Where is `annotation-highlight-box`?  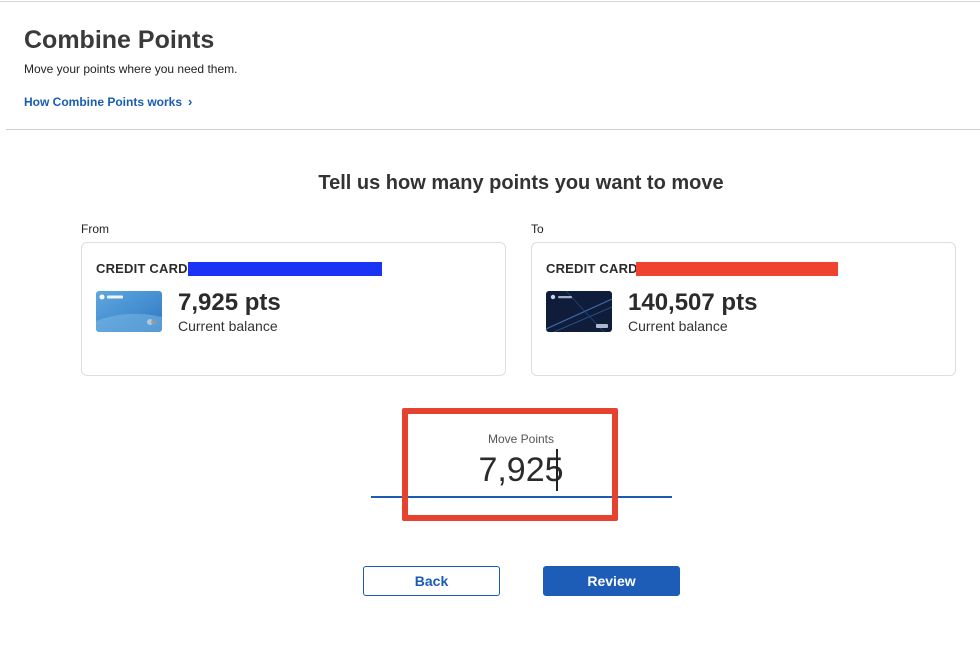
annotation-highlight-box is located at coordinates (510, 464).